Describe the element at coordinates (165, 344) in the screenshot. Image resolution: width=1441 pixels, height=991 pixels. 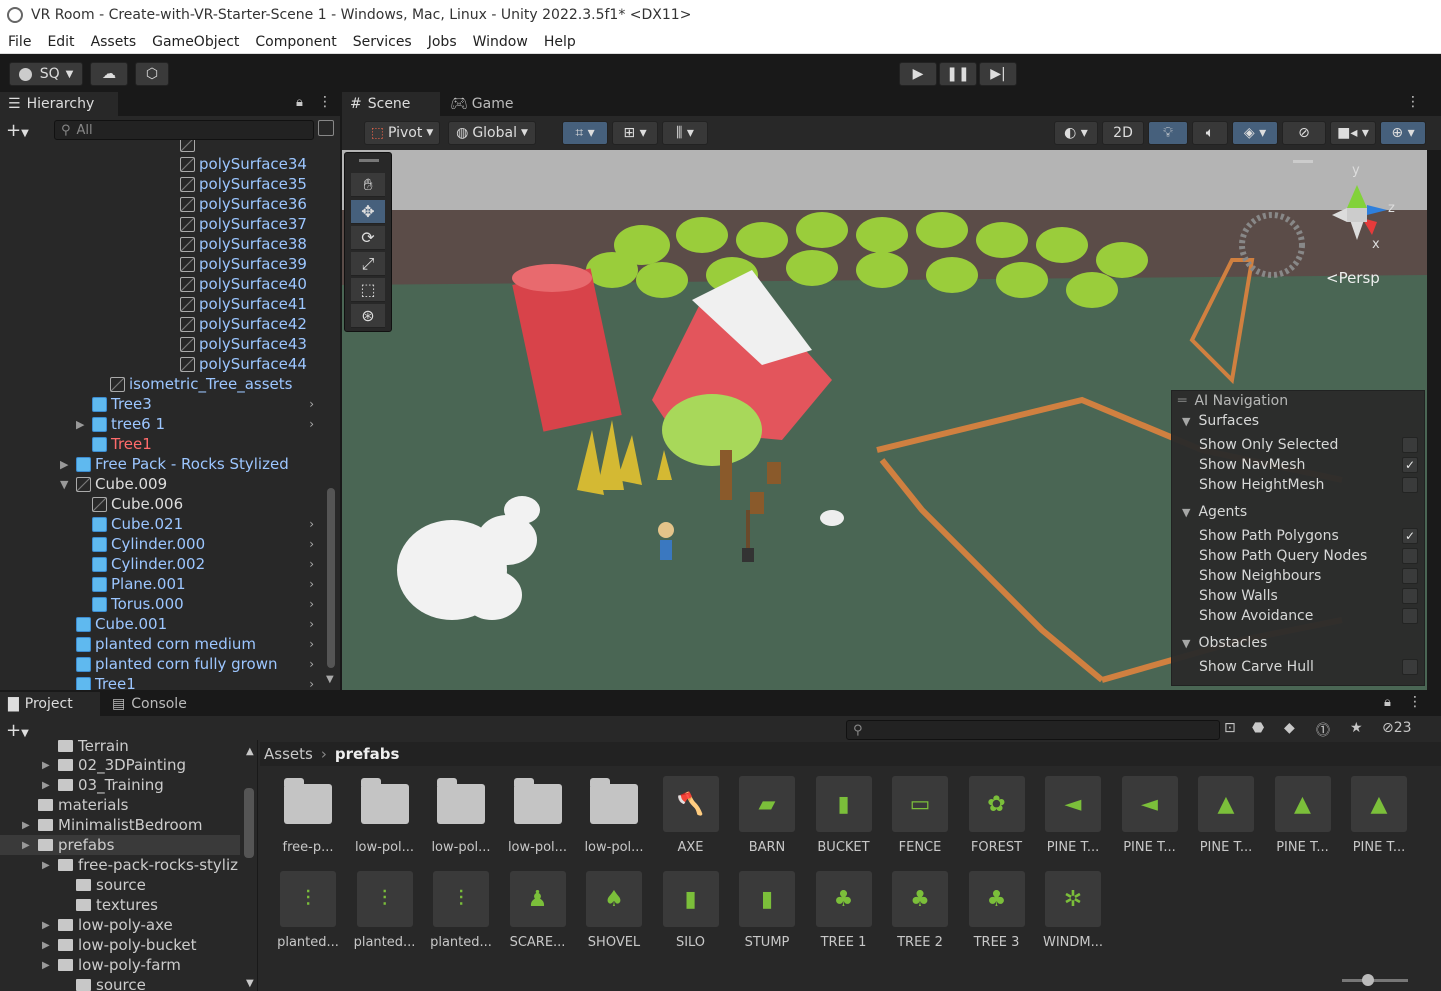
I see `hierarchy-row: polySurface43` at that location.